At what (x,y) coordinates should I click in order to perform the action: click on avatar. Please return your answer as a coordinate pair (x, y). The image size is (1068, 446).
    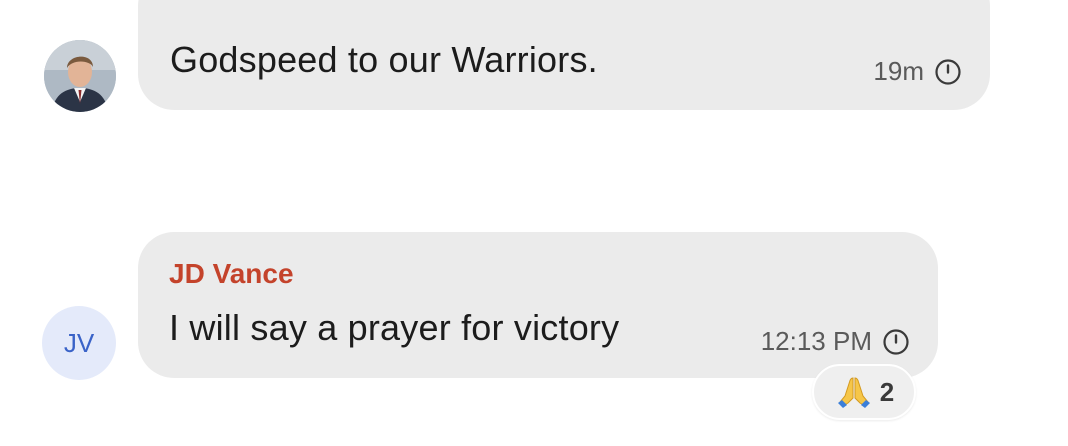
    Looking at the image, I should click on (80, 76).